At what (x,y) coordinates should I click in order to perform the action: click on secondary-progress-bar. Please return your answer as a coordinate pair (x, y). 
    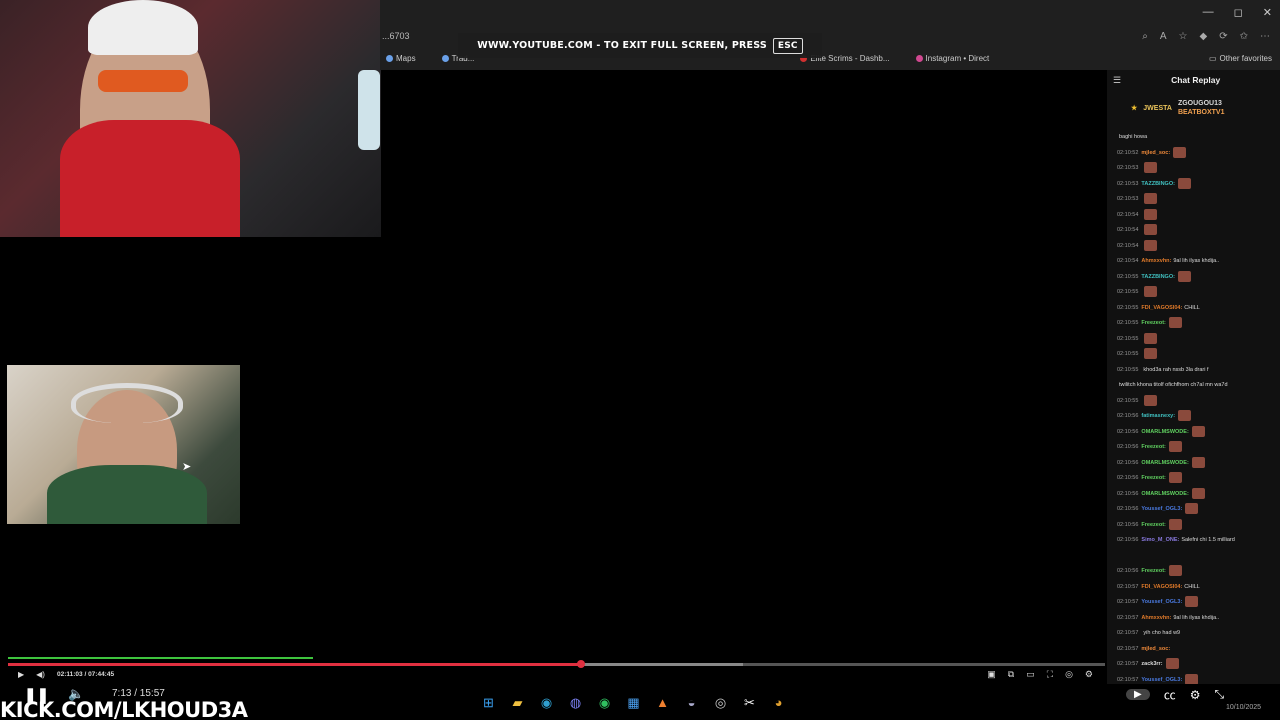
    Looking at the image, I should click on (160, 658).